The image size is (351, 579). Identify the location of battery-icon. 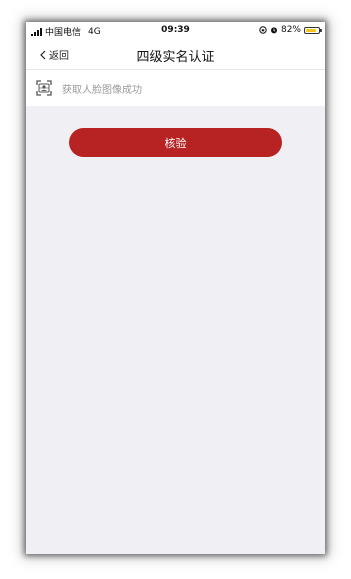
(313, 30).